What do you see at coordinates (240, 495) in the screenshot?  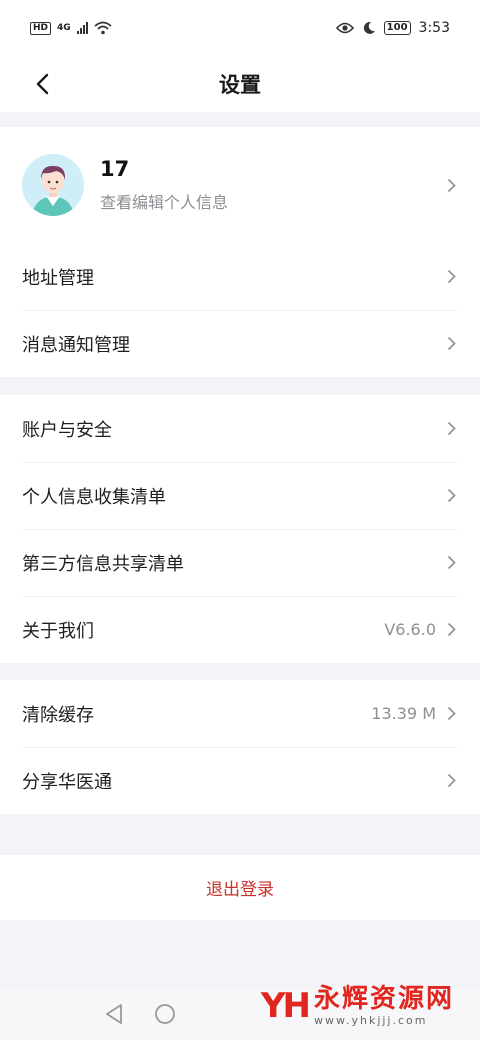 I see `personal-info-list-row: 个人信息收集清单` at bounding box center [240, 495].